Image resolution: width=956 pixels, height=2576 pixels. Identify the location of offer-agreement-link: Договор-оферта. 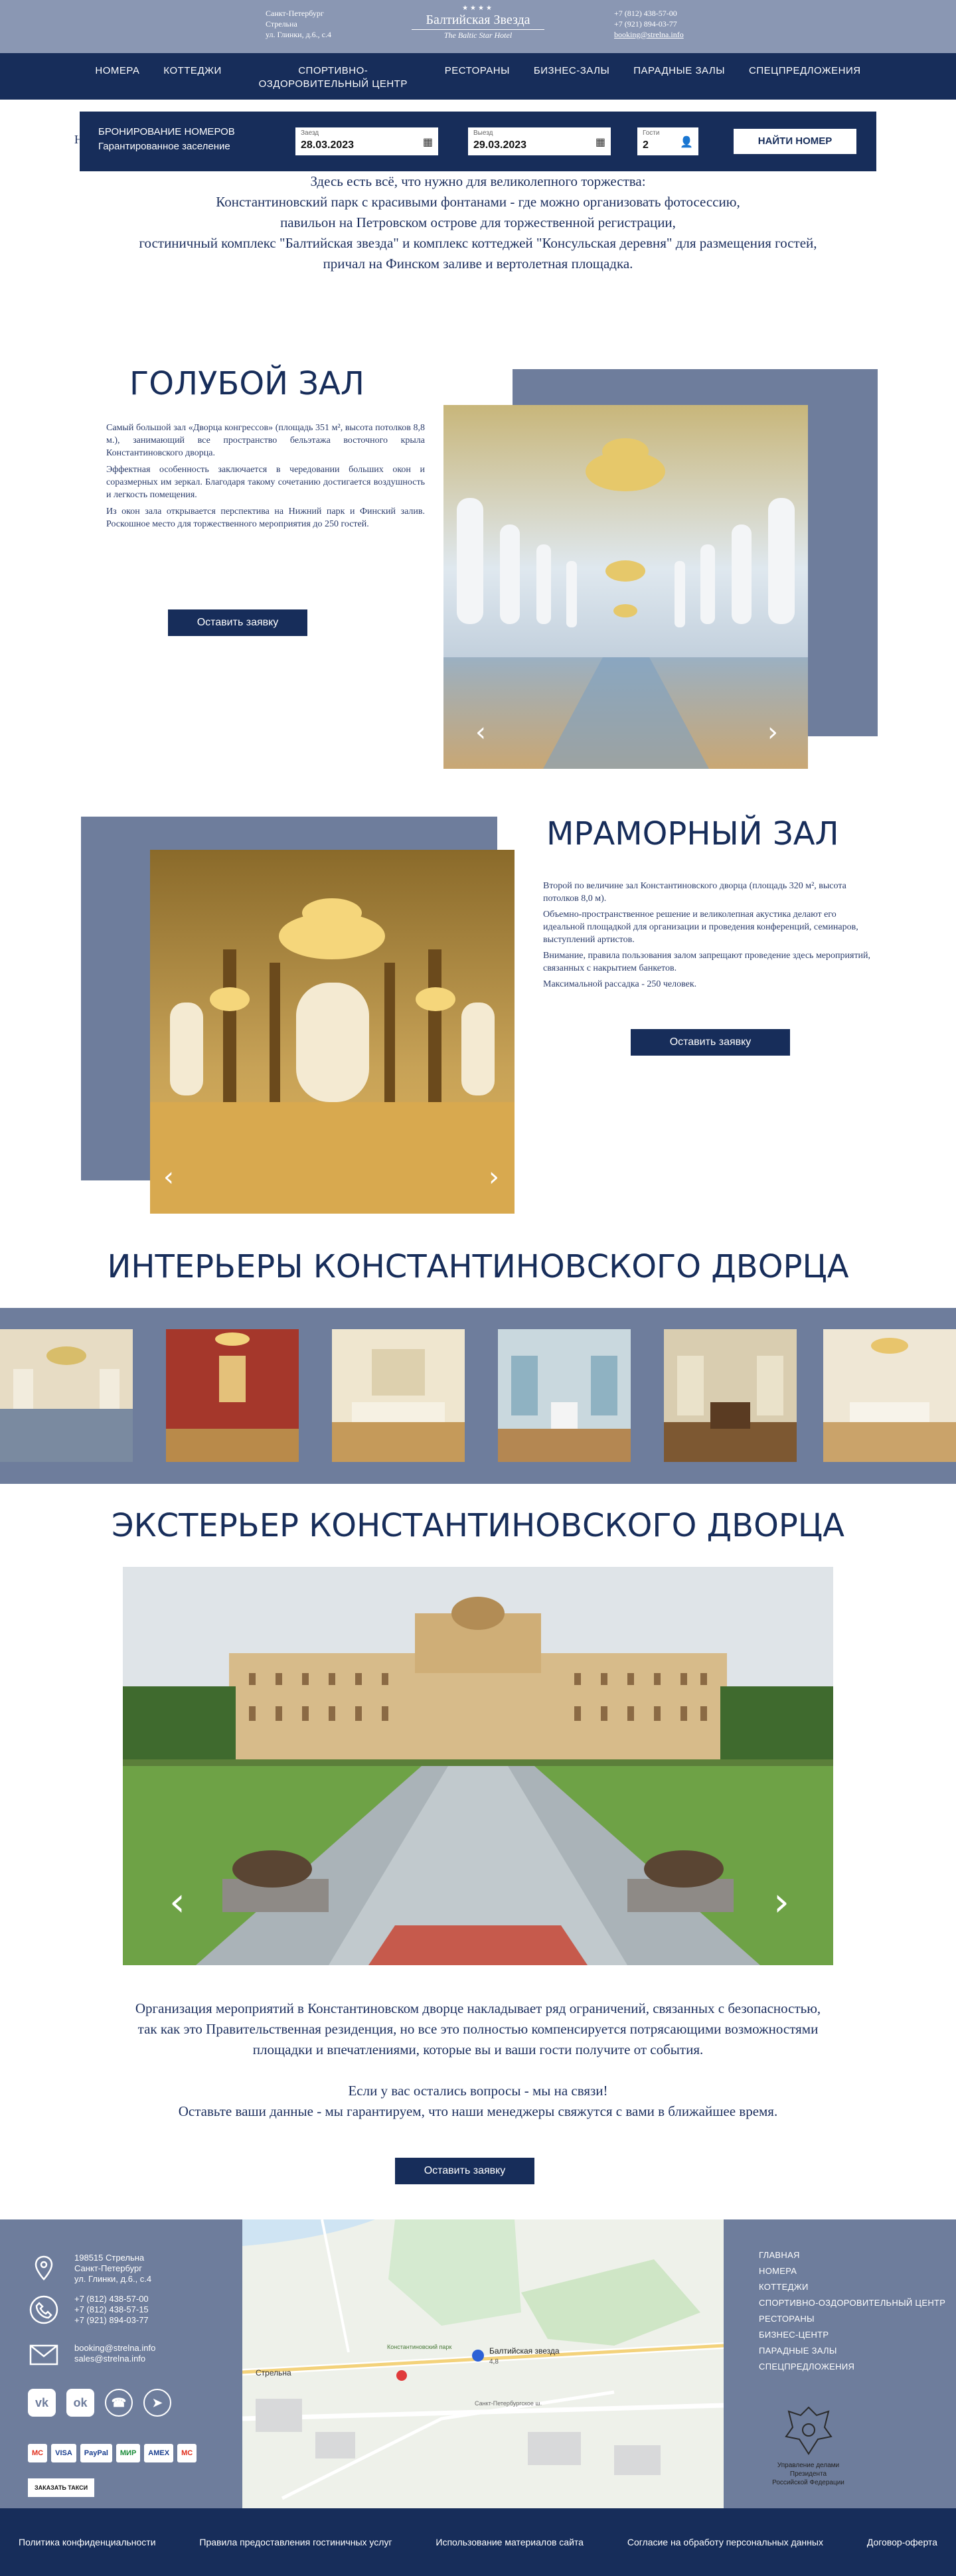
(902, 2542).